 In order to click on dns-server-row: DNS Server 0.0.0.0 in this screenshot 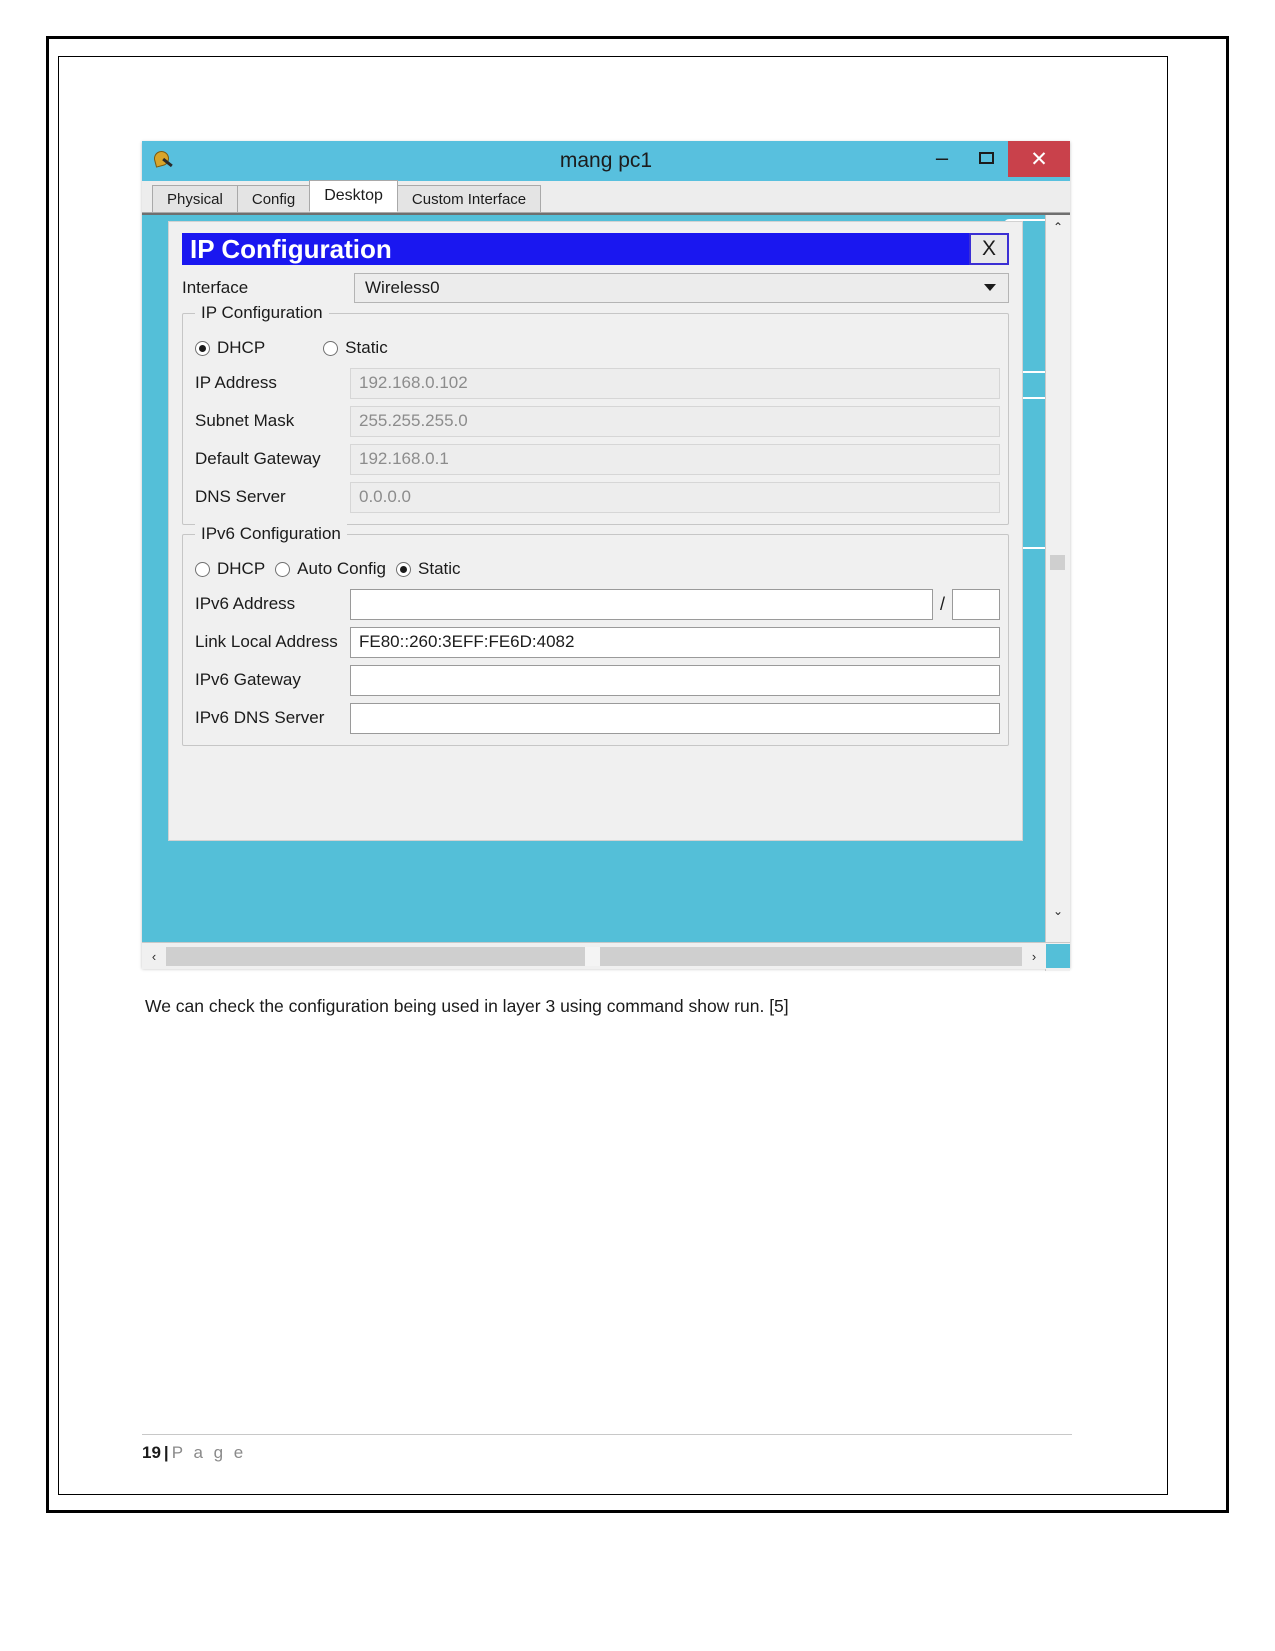, I will do `click(595, 497)`.